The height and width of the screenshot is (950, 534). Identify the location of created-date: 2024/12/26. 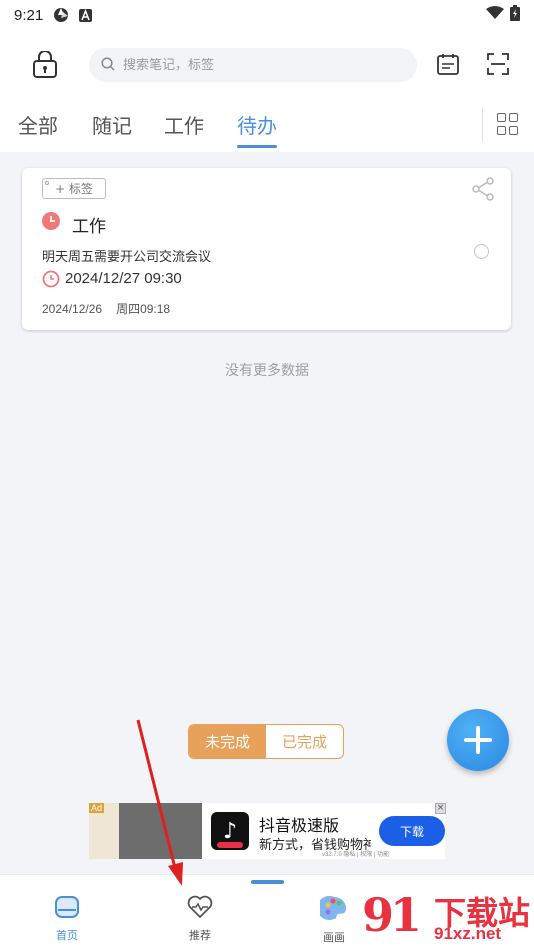
(72, 309).